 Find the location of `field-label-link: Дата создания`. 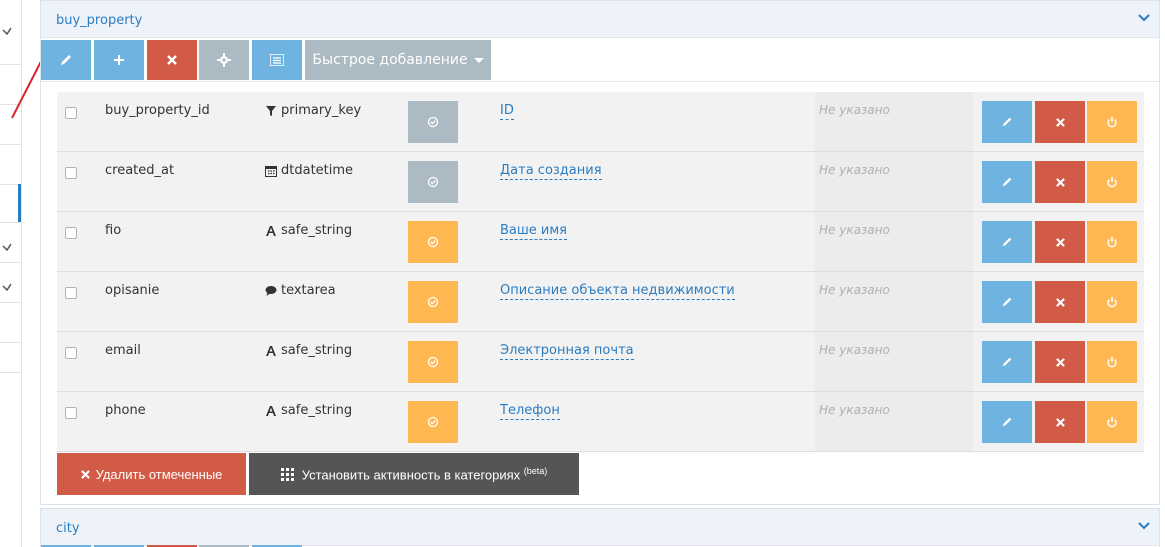

field-label-link: Дата создания is located at coordinates (551, 171).